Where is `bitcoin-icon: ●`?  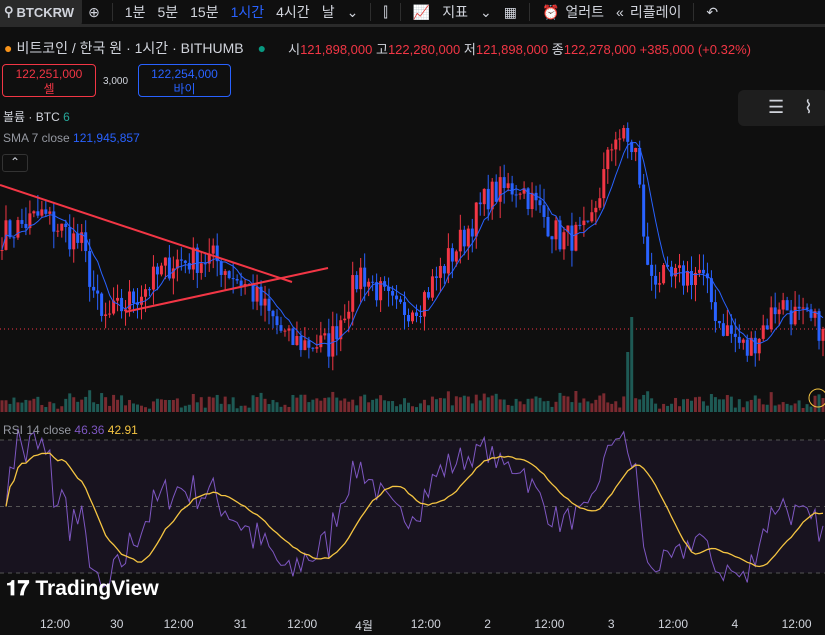
bitcoin-icon: ● is located at coordinates (8, 48).